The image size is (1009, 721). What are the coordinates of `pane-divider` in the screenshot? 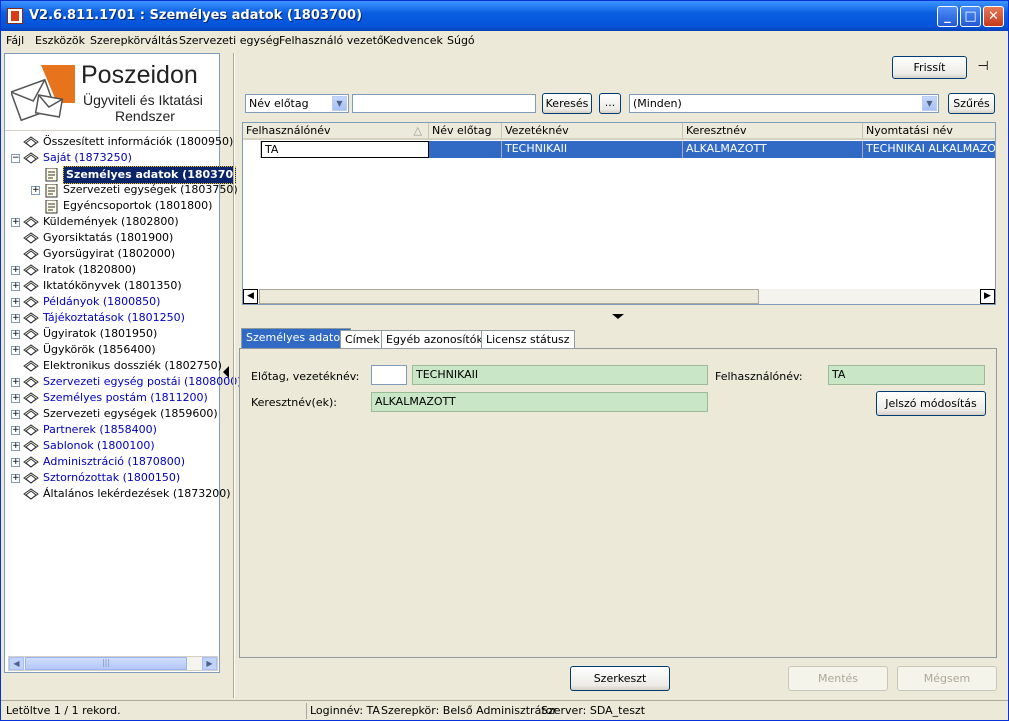 It's located at (234, 375).